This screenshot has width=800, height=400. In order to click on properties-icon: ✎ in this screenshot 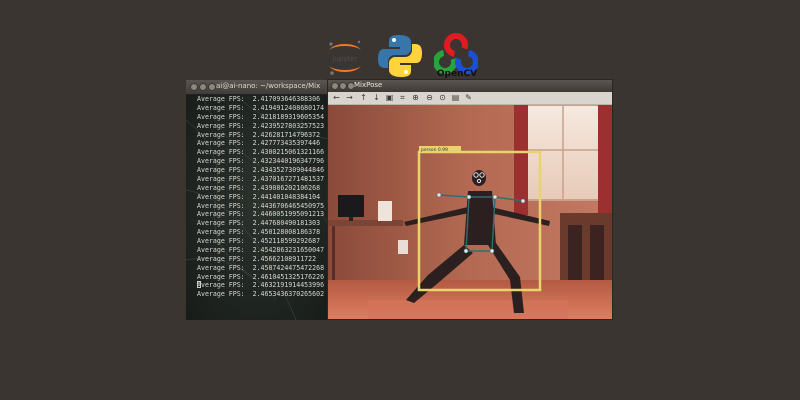, I will do `click(468, 97)`.